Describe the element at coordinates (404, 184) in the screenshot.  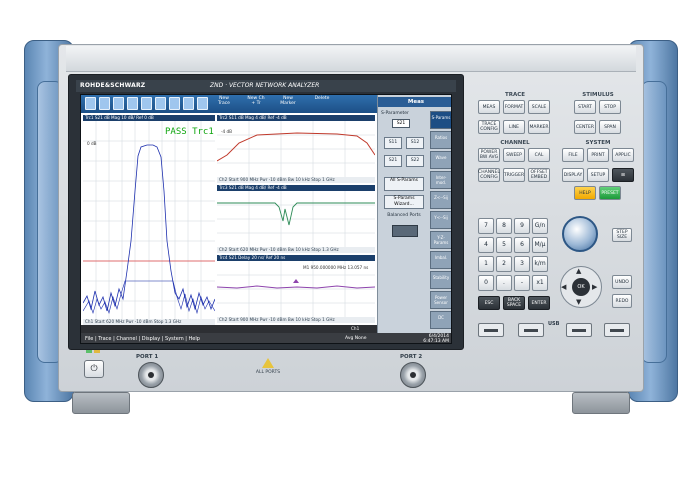
I see `all-sparams-button: All S-Params` at that location.